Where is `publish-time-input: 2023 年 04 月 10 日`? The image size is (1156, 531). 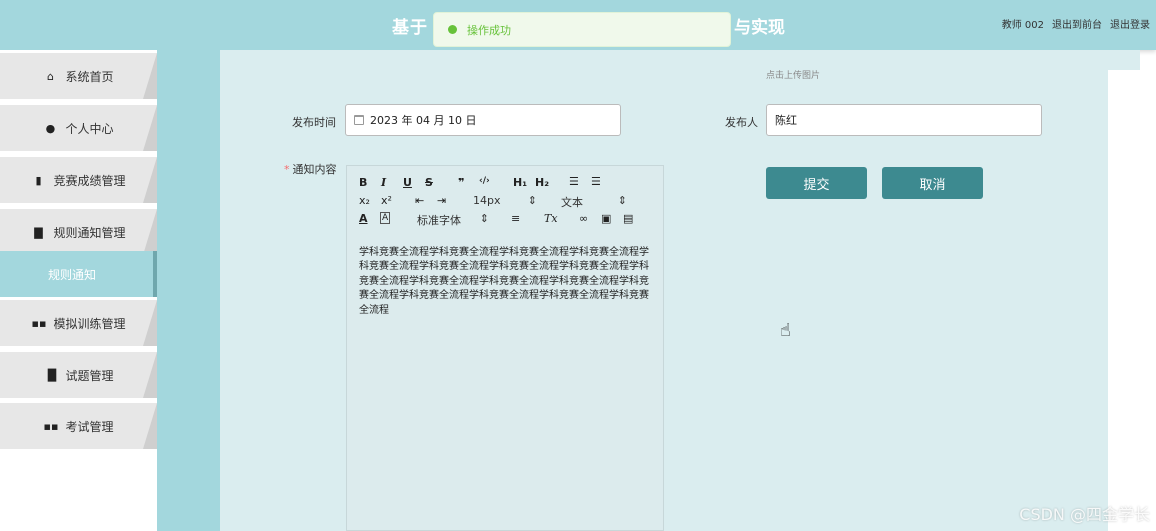
publish-time-input: 2023 年 04 月 10 日 is located at coordinates (483, 120).